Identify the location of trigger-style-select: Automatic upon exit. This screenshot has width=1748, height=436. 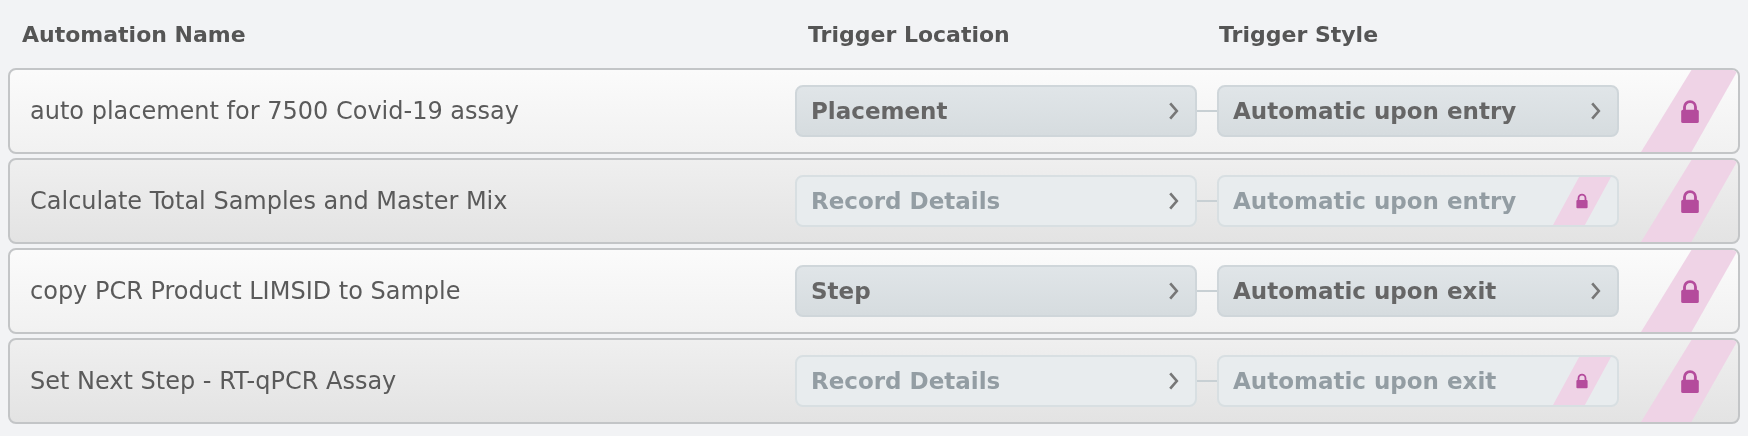
(1418, 291).